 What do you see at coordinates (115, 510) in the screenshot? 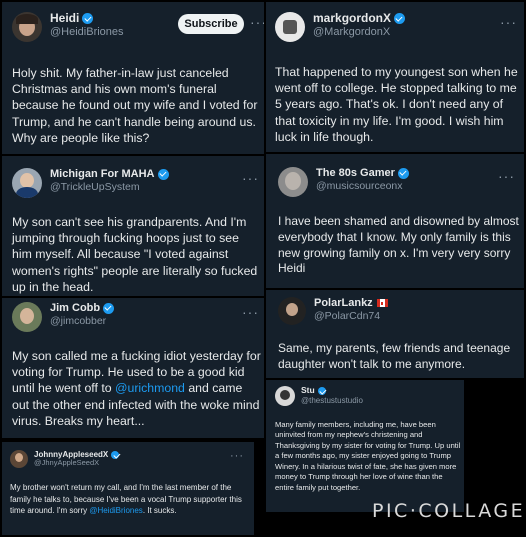
I see `mention-link: @HeidiBriones` at bounding box center [115, 510].